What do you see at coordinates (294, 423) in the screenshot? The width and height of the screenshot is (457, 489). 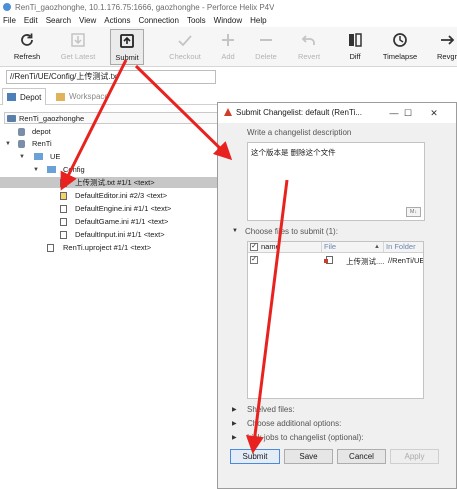 I see `additional-options-section: Choose additional options:` at bounding box center [294, 423].